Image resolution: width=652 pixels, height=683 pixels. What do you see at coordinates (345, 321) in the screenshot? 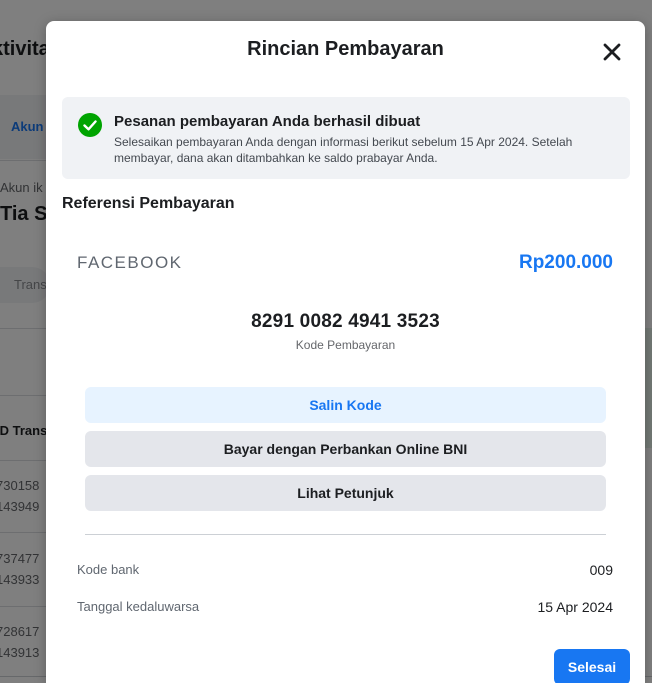
I see `payment-code: 8291 0082 4941 3523` at bounding box center [345, 321].